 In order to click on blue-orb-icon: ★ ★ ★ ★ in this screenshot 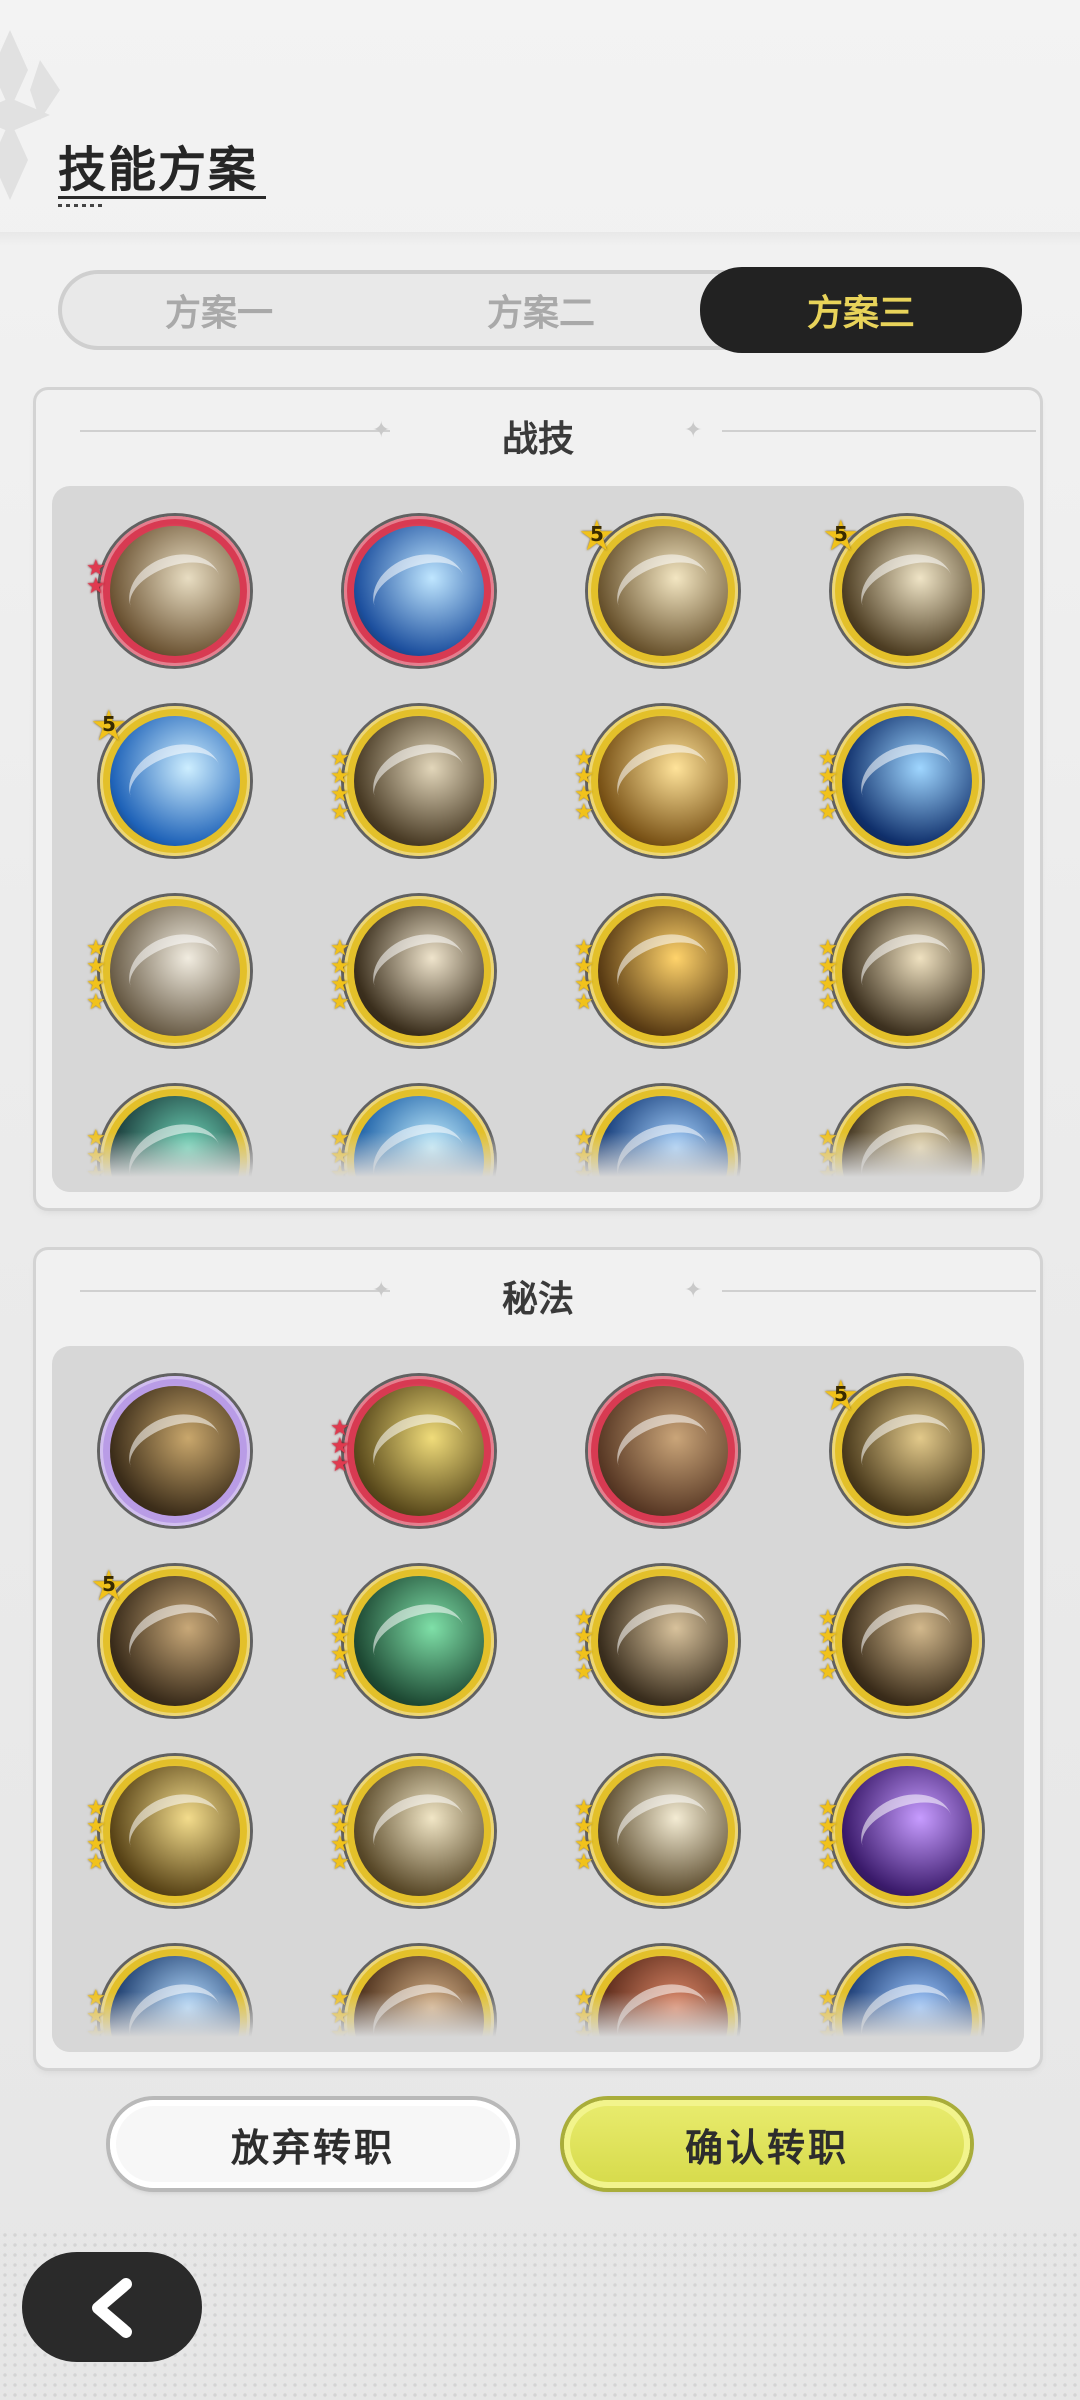, I will do `click(900, 781)`.